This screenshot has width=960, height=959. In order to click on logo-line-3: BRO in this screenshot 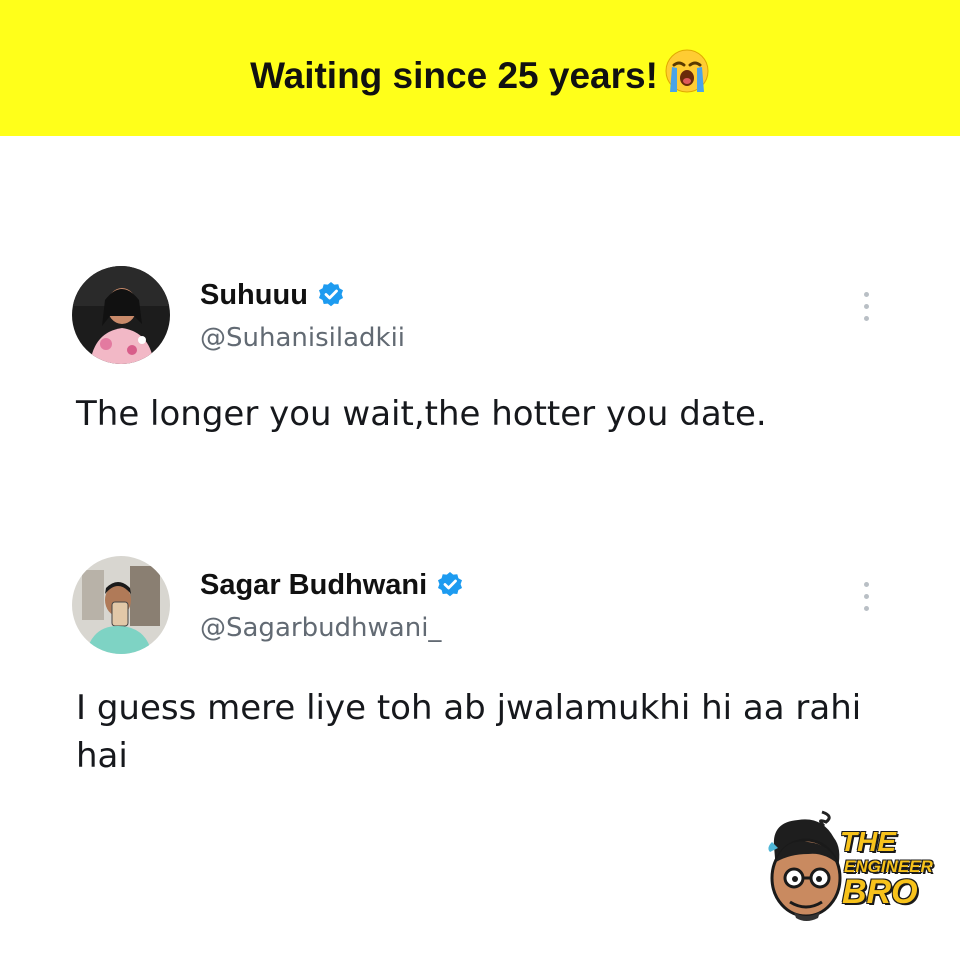, I will do `click(880, 892)`.